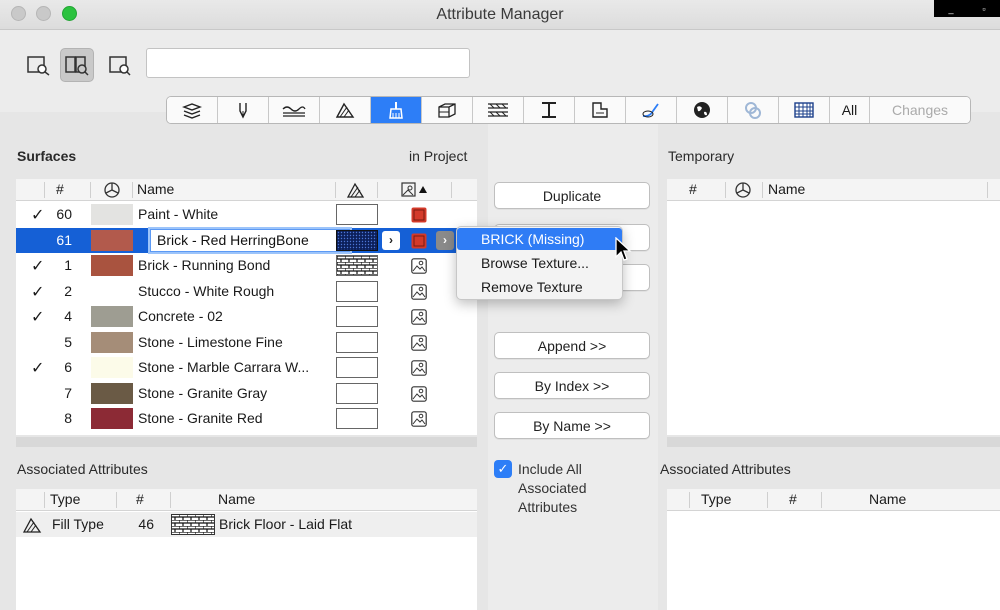 The height and width of the screenshot is (610, 1000). I want to click on fill-type-column-icon, so click(356, 190).